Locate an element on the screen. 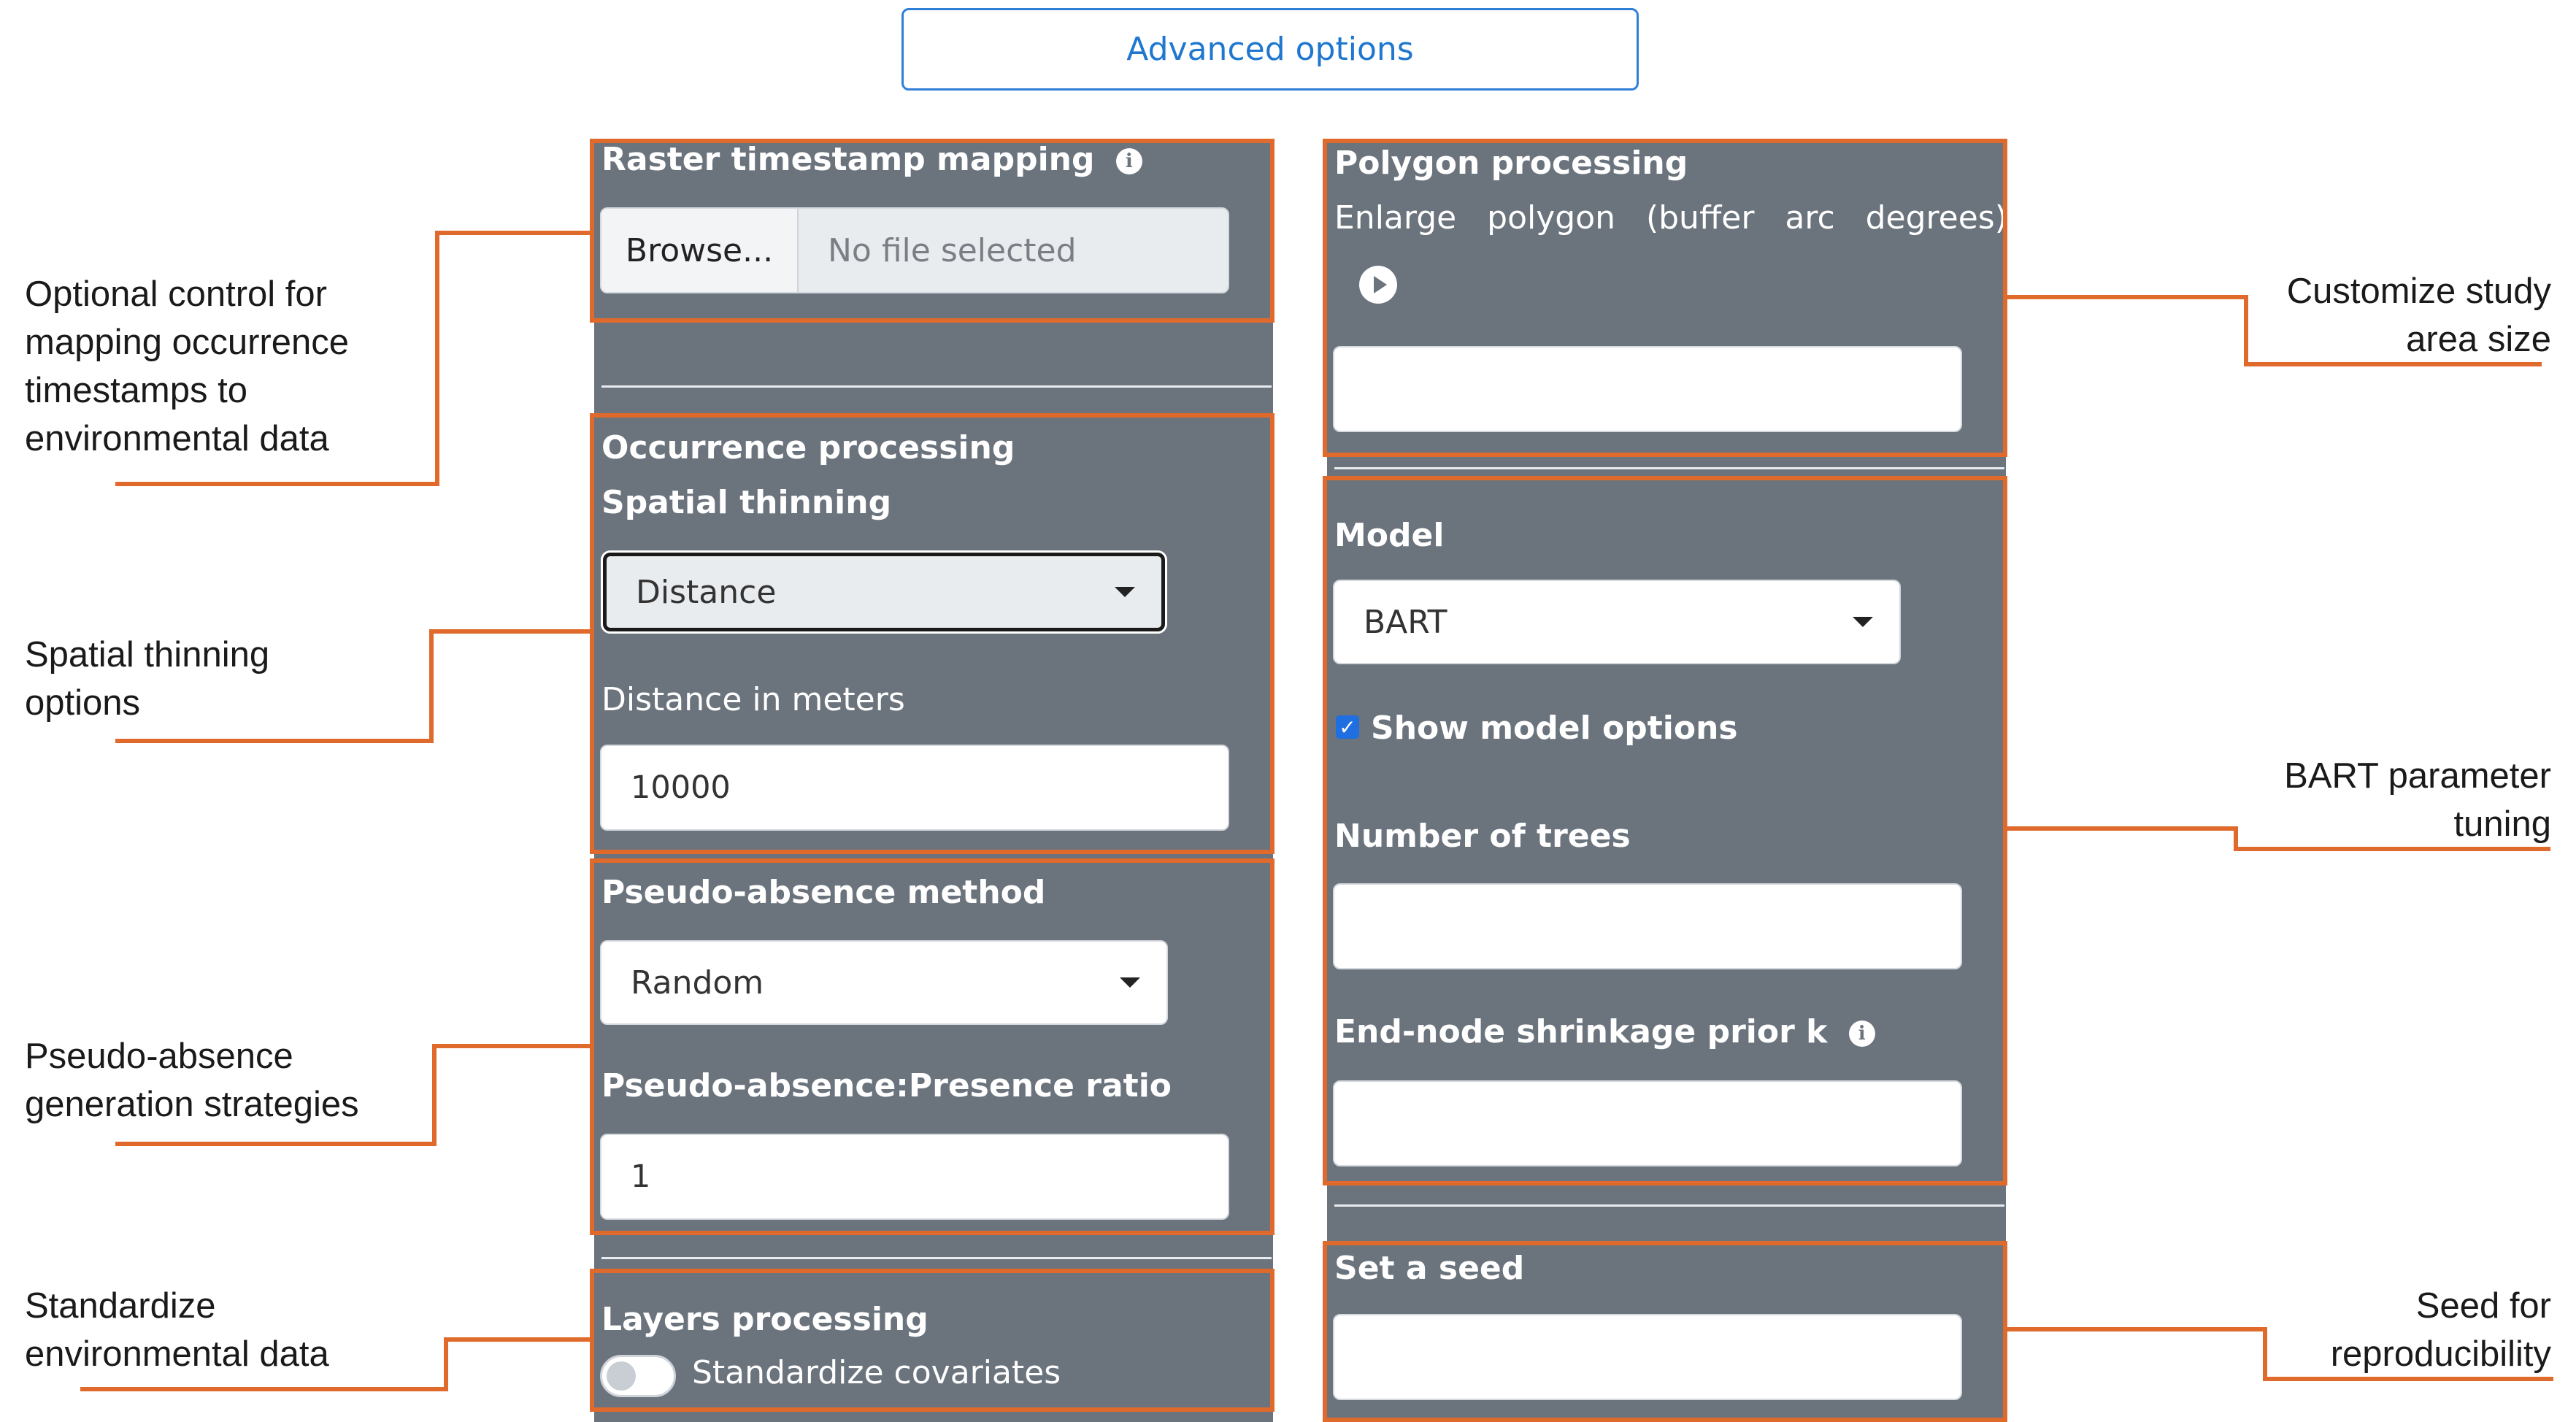 This screenshot has width=2576, height=1422. annotation-pseudo-absence: Pseudo-absence generation strategies is located at coordinates (192, 1080).